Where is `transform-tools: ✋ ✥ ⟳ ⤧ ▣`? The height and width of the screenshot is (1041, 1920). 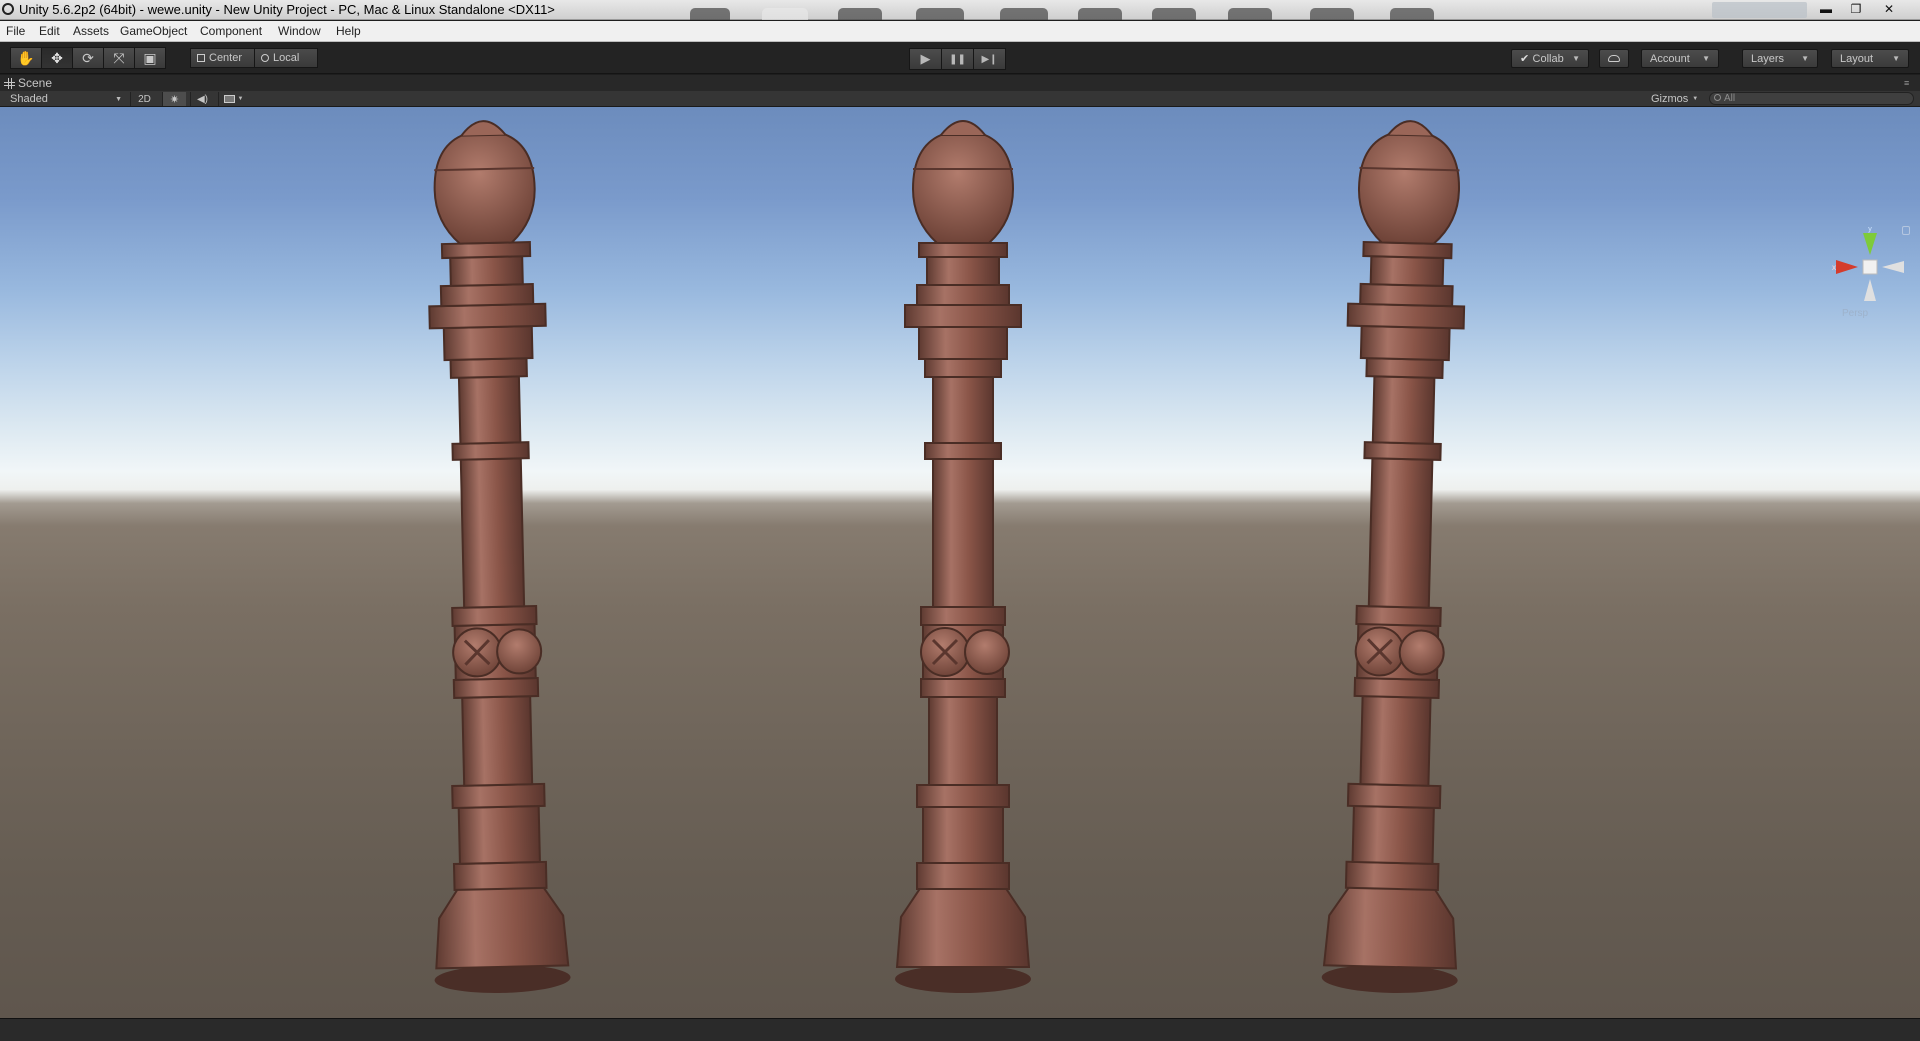 transform-tools: ✋ ✥ ⟳ ⤧ ▣ is located at coordinates (88, 58).